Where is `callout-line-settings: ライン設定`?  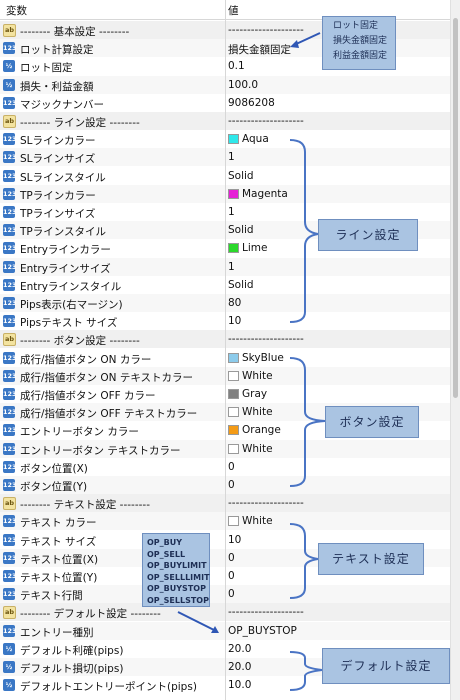
callout-line-settings: ライン設定 is located at coordinates (368, 235).